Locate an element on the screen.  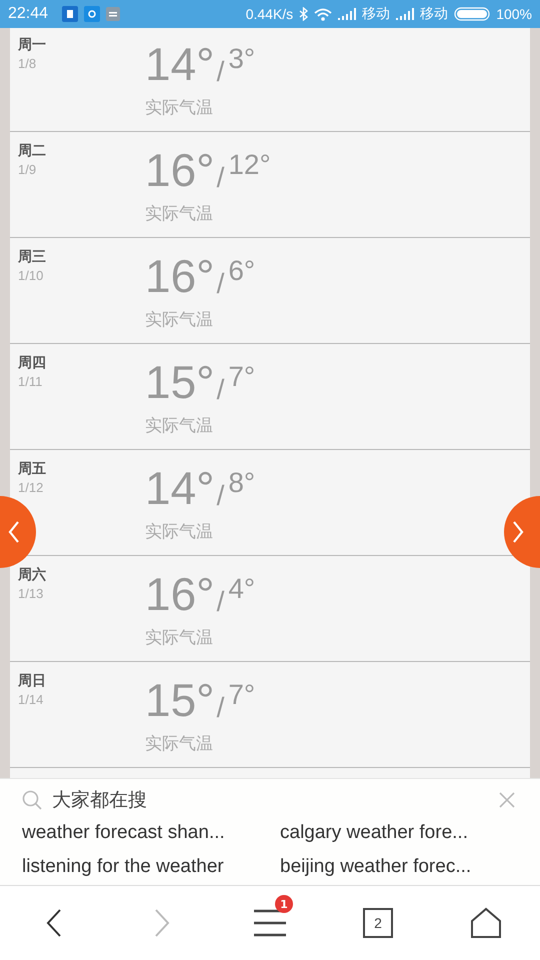
chevron-left-icon is located at coordinates (14, 532).